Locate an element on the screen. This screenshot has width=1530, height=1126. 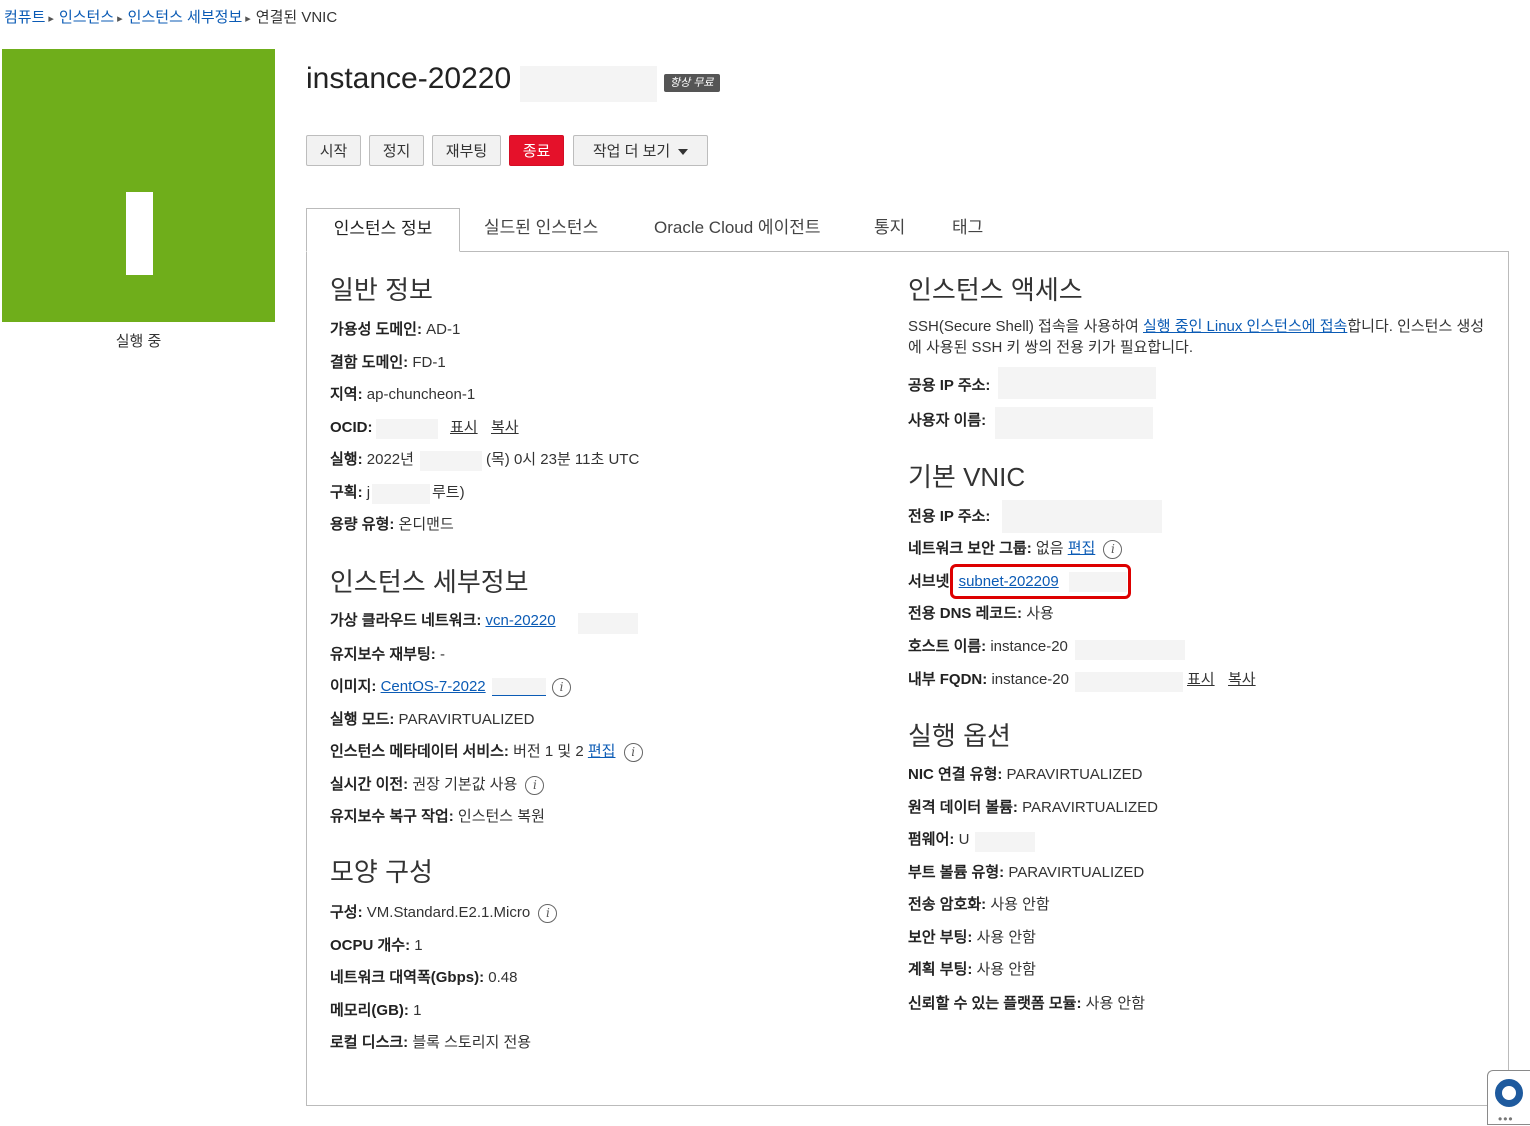
chevron-down-icon is located at coordinates (683, 152).